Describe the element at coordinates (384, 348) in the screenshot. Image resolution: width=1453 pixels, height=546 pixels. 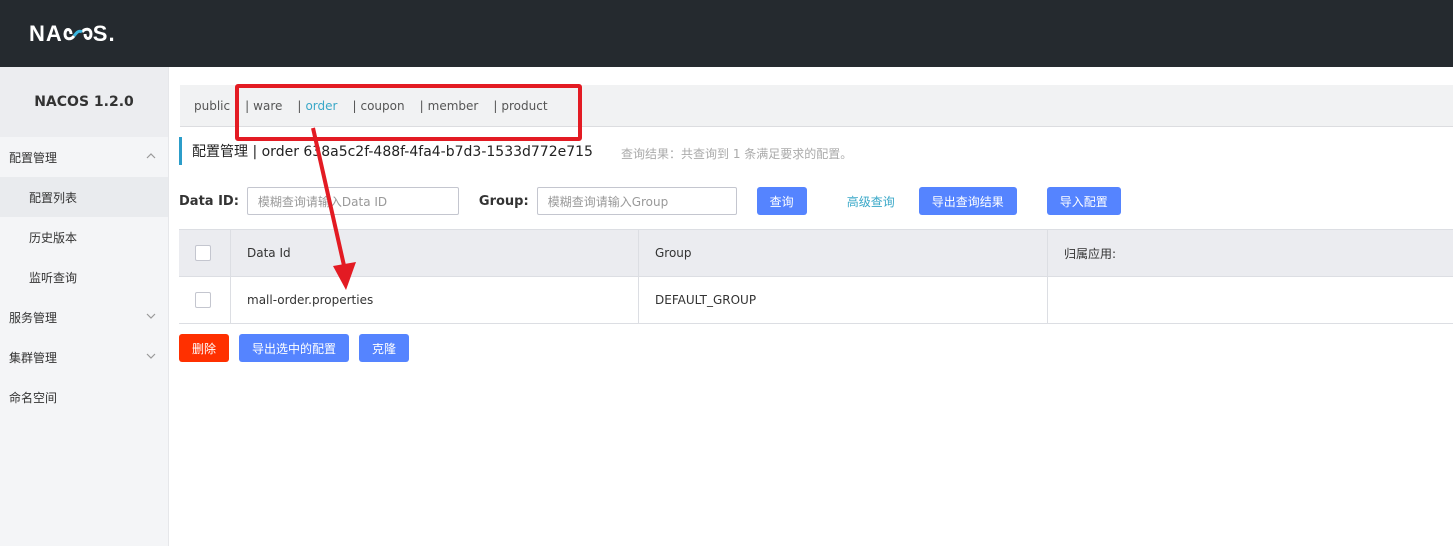
I see `clone-button: 克隆` at that location.